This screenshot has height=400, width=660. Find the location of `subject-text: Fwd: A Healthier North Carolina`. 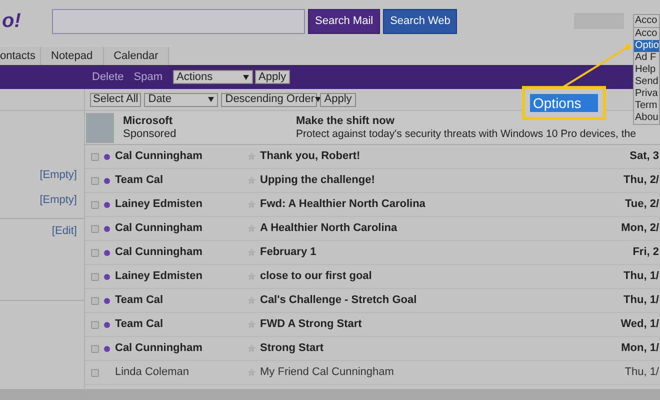

subject-text: Fwd: A Healthier North Carolina is located at coordinates (343, 204).